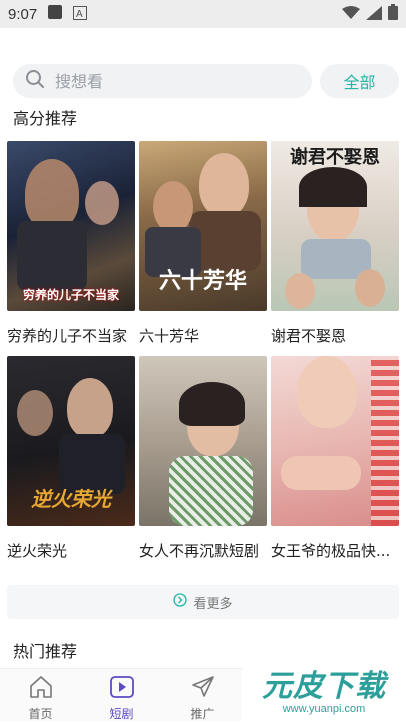  I want to click on drama-poster: 逆火荣光, so click(71, 441).